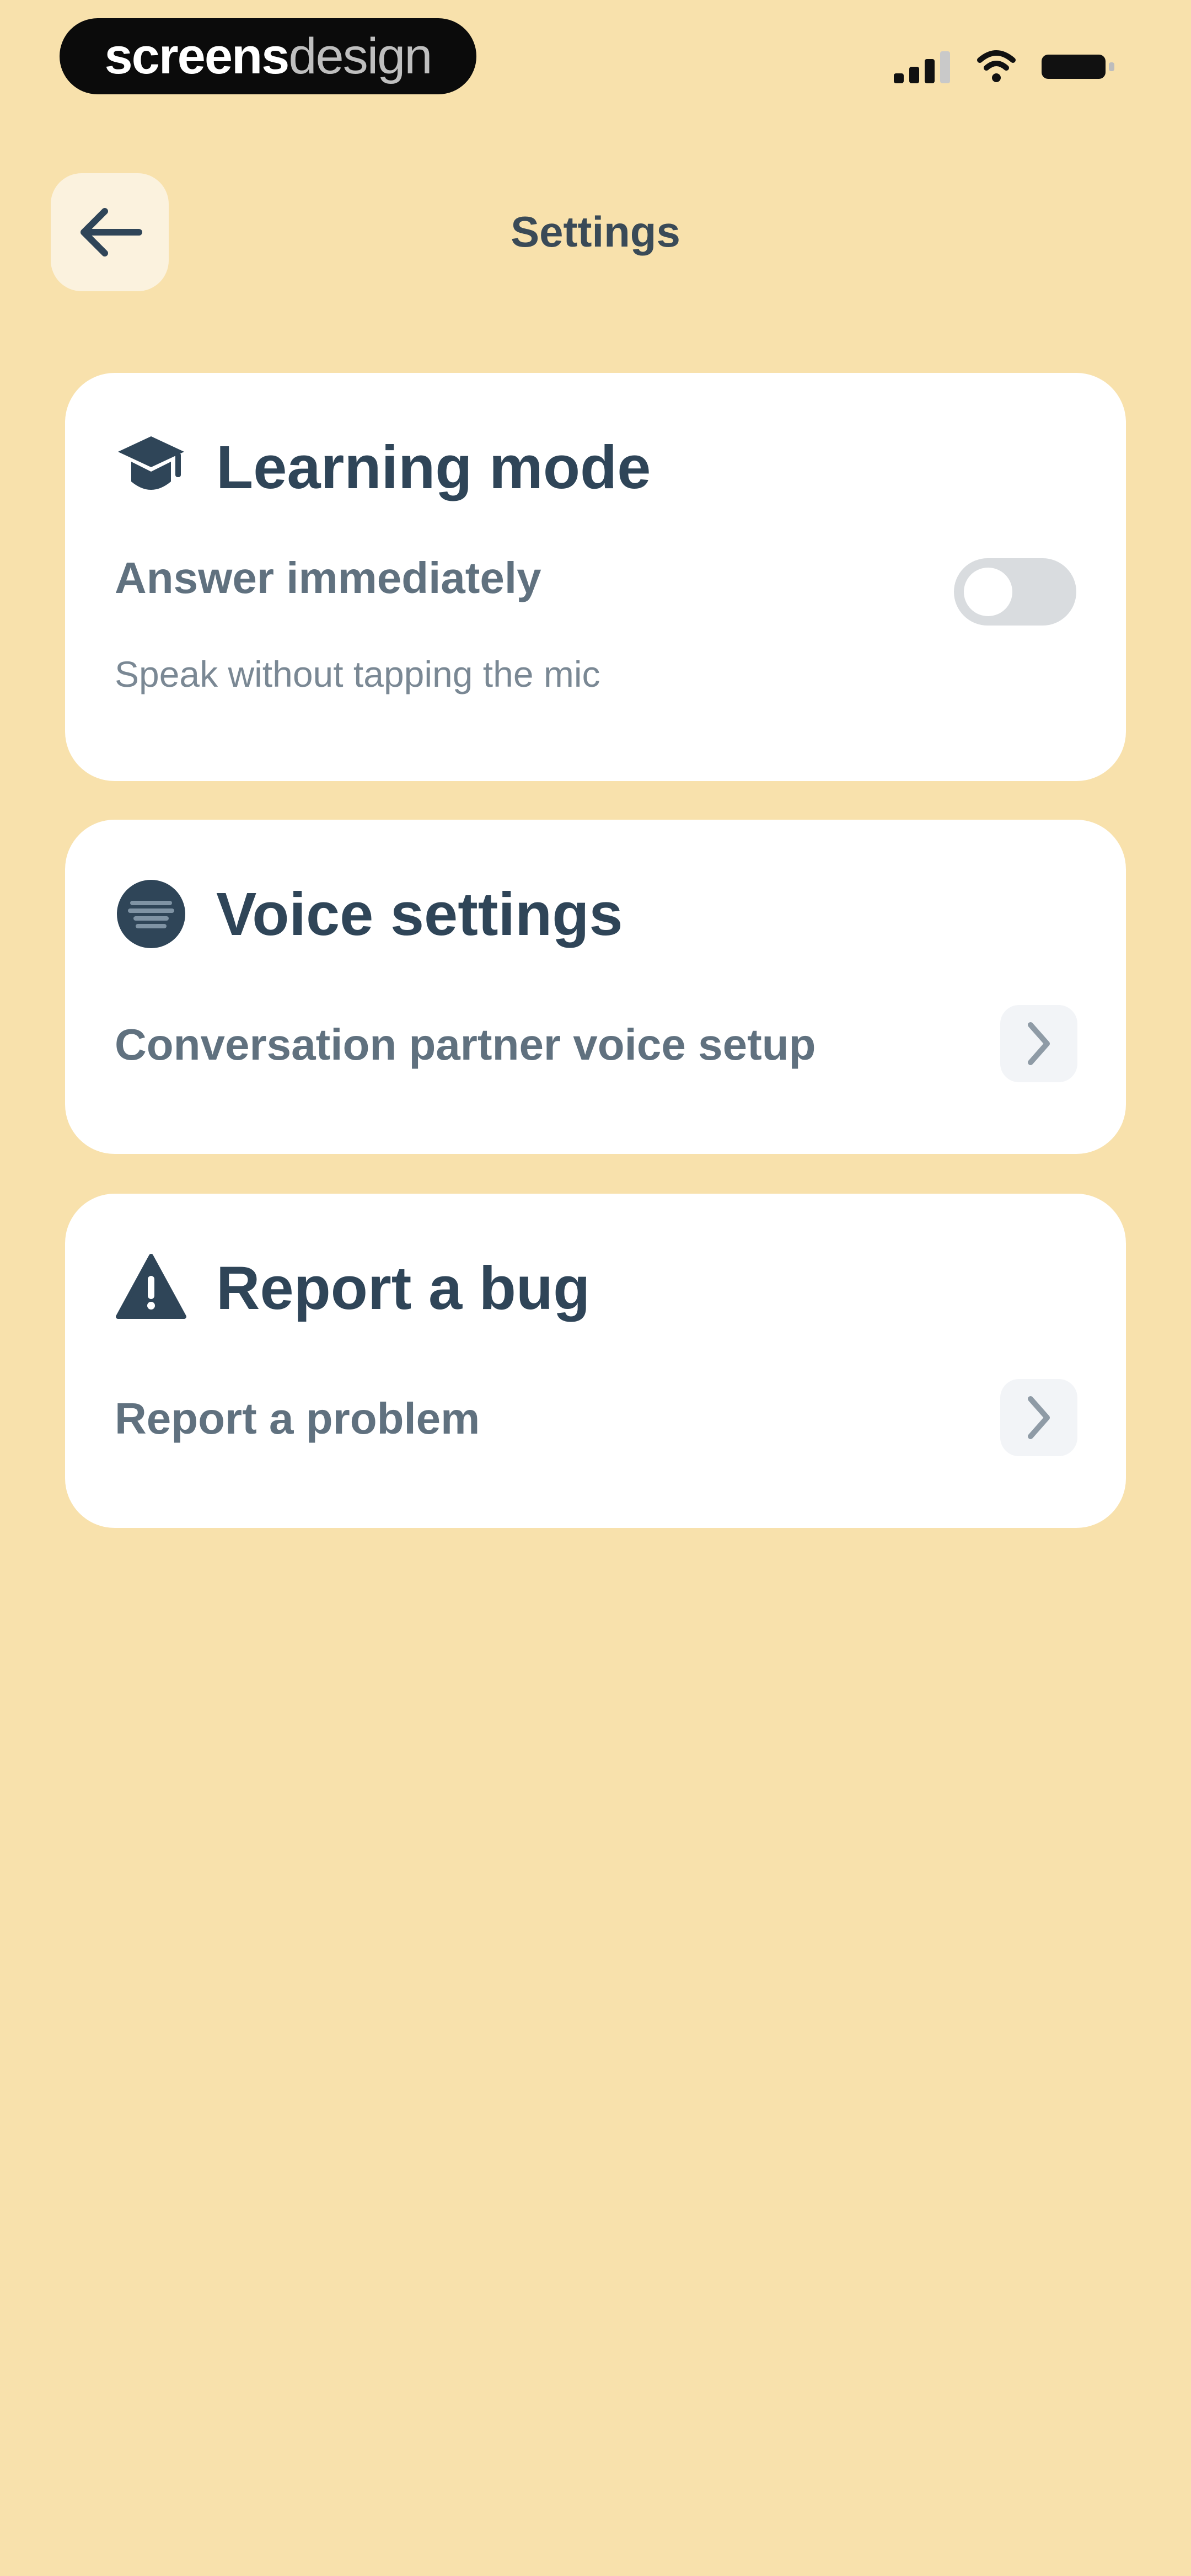  What do you see at coordinates (360, 56) in the screenshot?
I see `brand-secondary-text: design` at bounding box center [360, 56].